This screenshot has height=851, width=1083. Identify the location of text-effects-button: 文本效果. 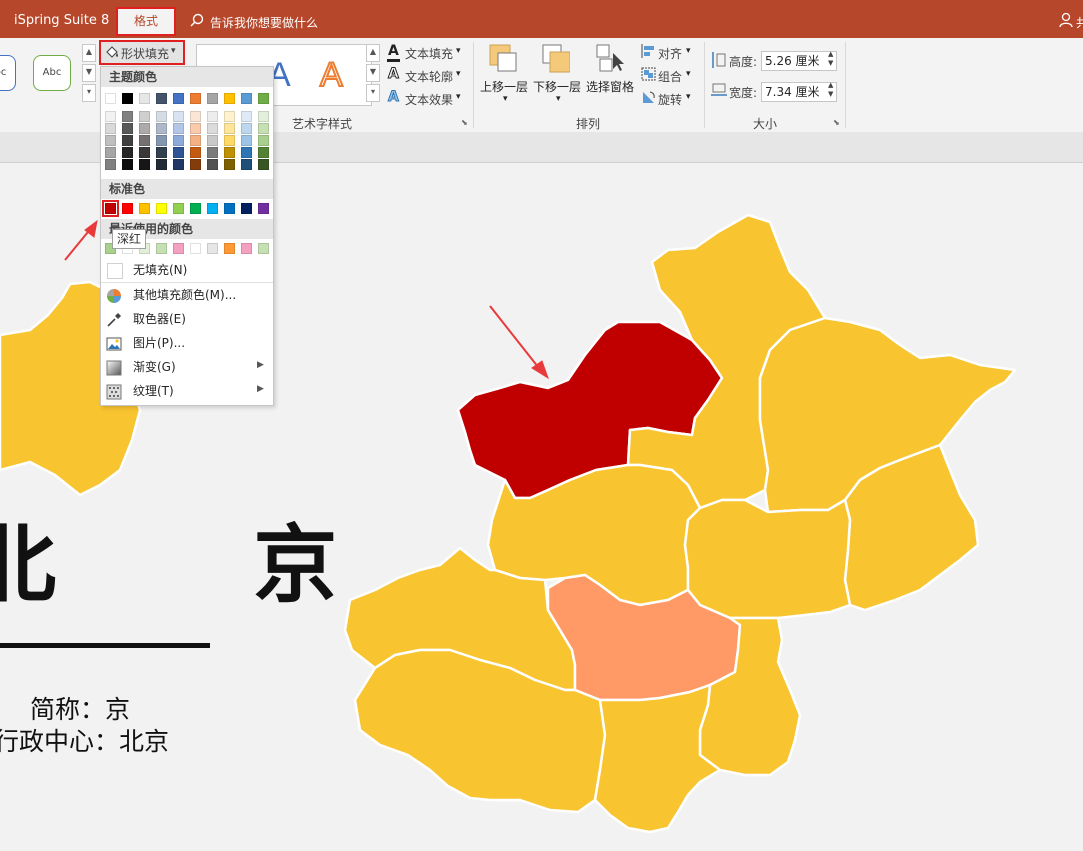
(429, 99).